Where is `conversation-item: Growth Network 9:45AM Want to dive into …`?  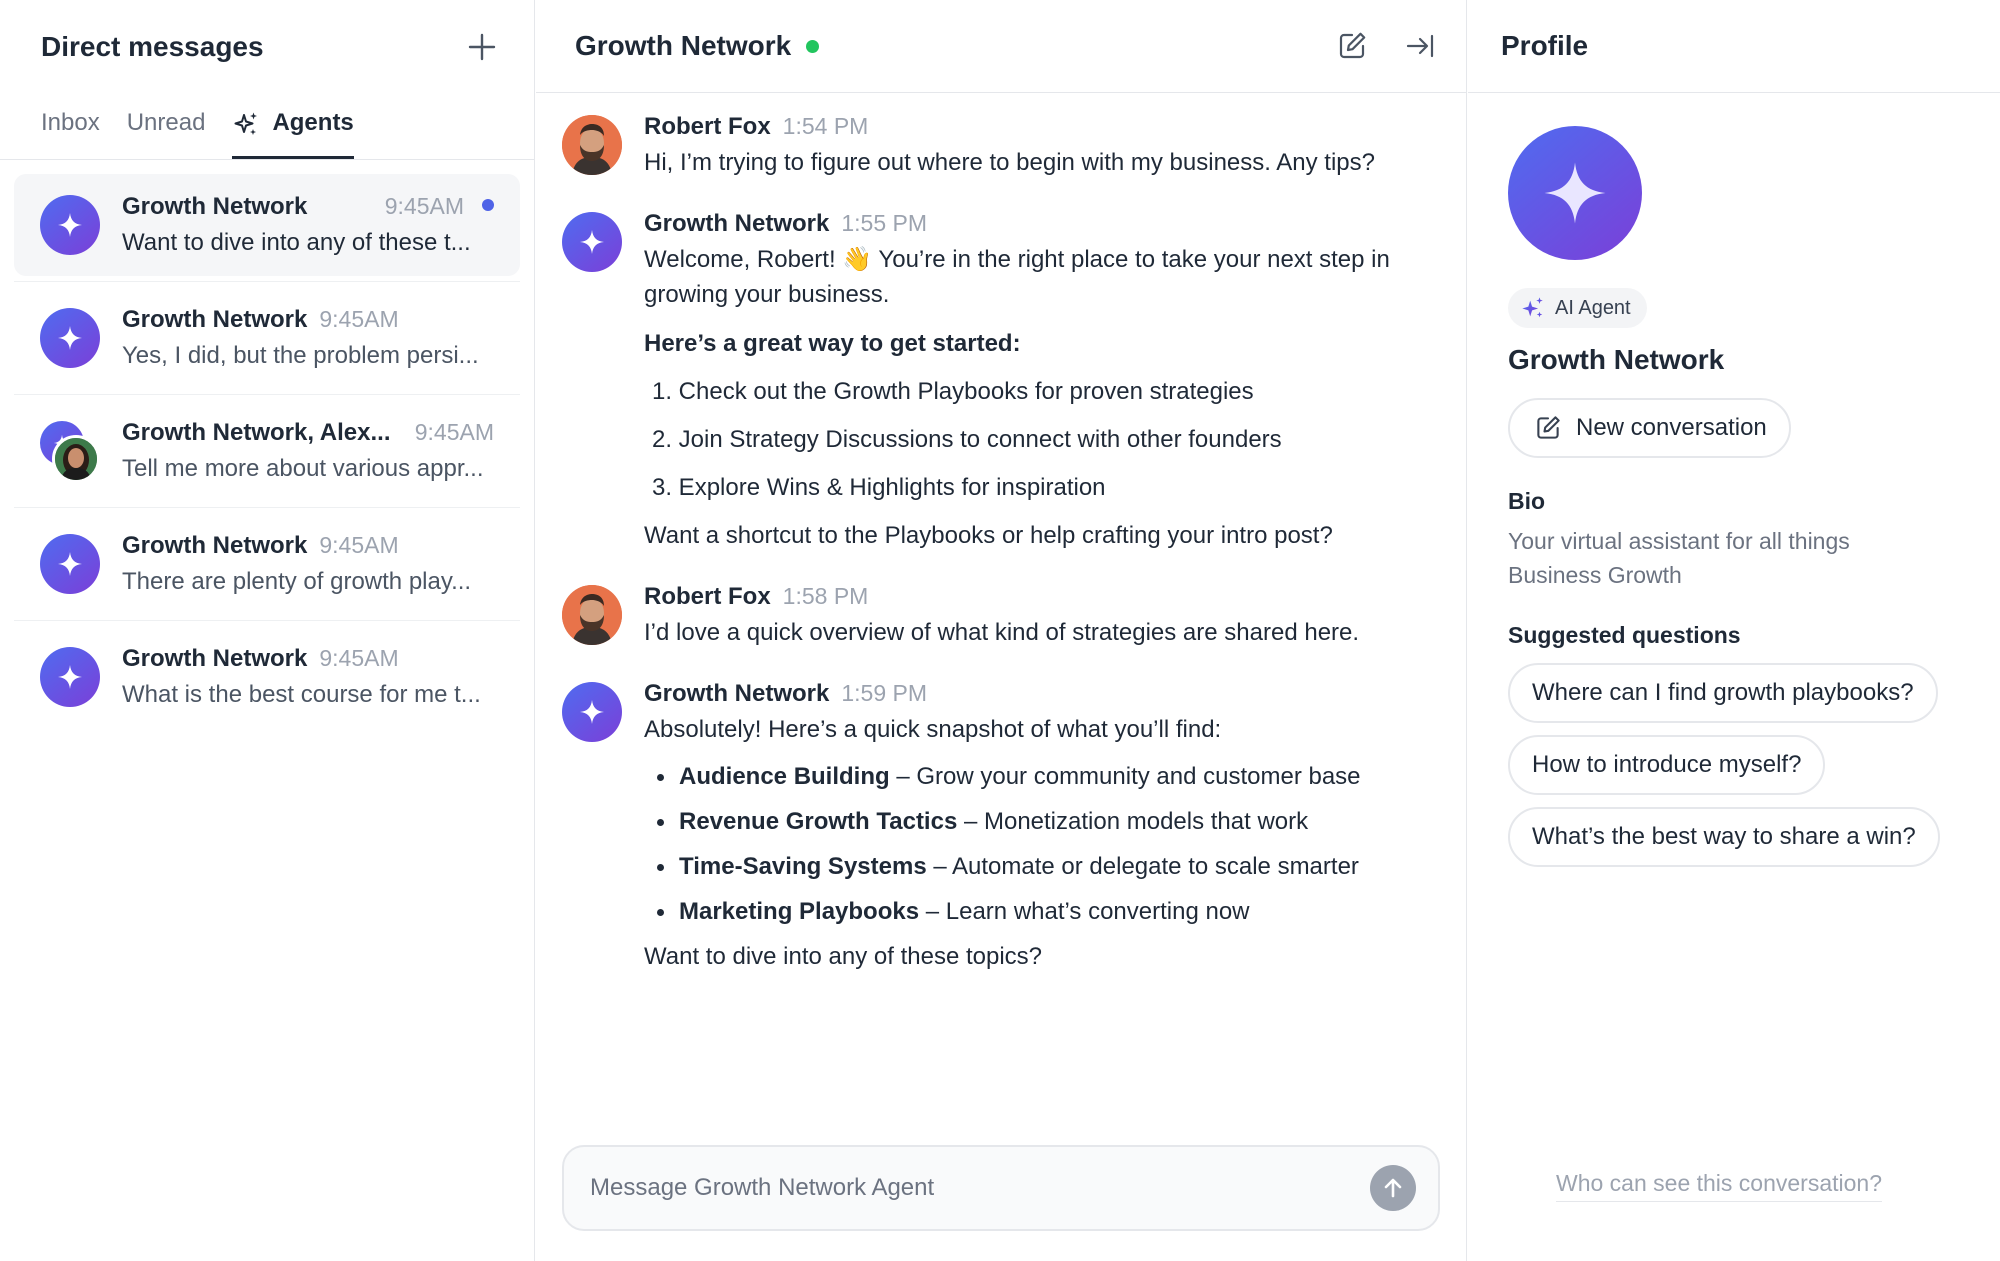 conversation-item: Growth Network 9:45AM Want to dive into … is located at coordinates (267, 225).